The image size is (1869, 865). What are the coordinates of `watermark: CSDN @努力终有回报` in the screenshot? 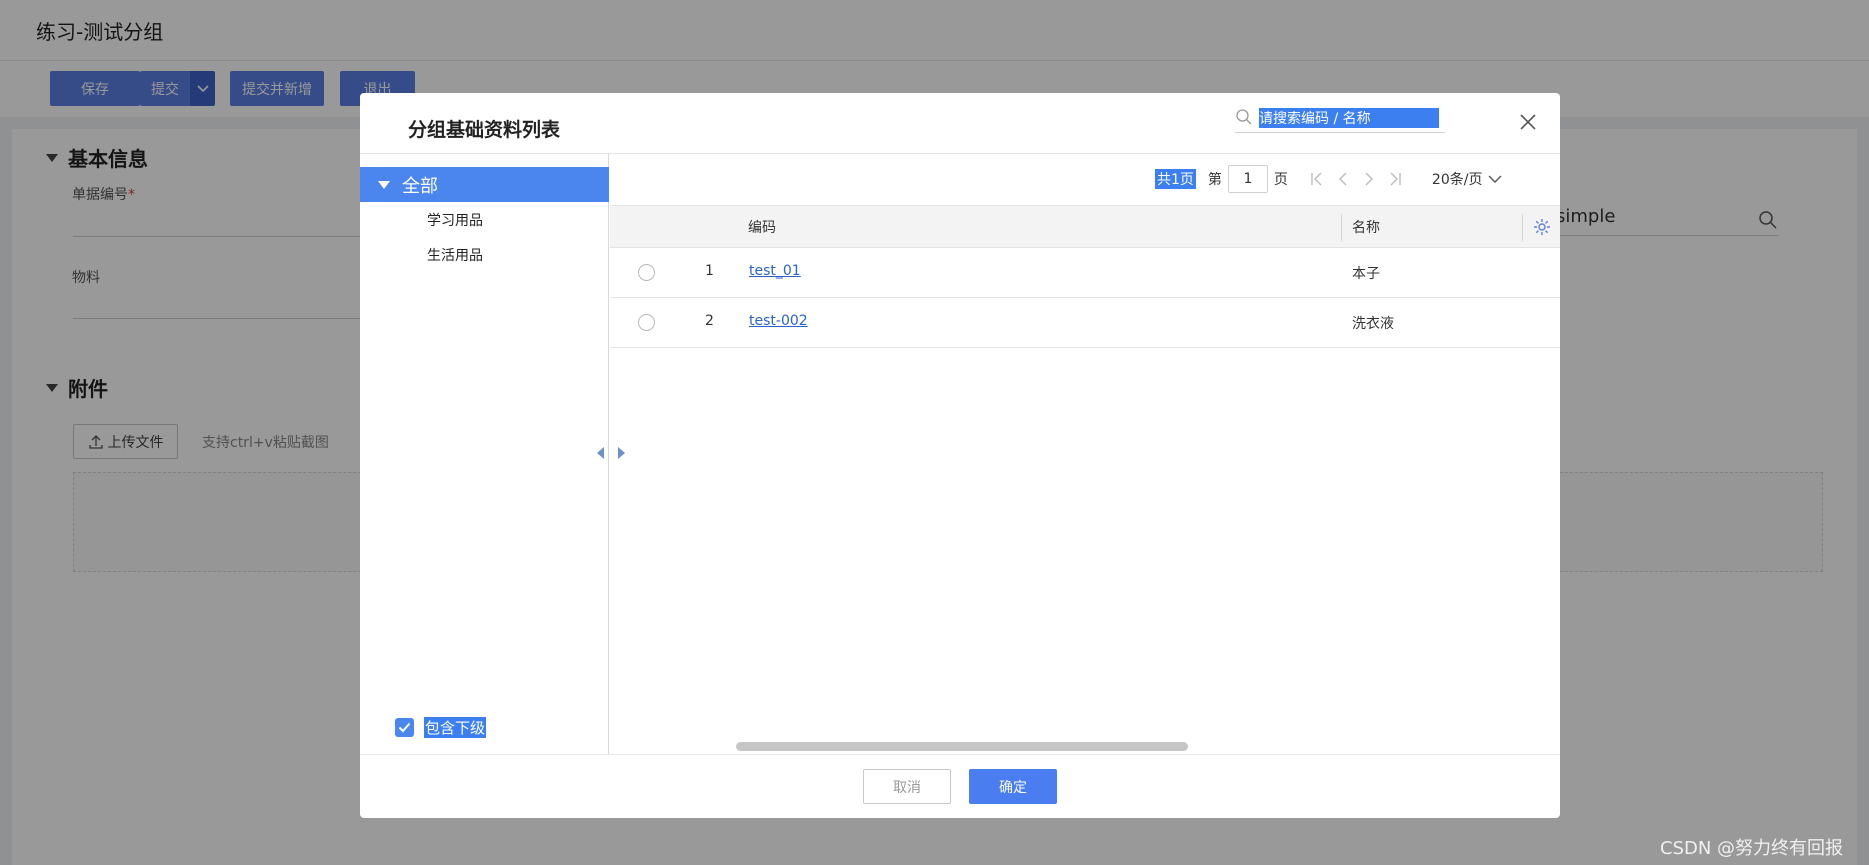 It's located at (1752, 848).